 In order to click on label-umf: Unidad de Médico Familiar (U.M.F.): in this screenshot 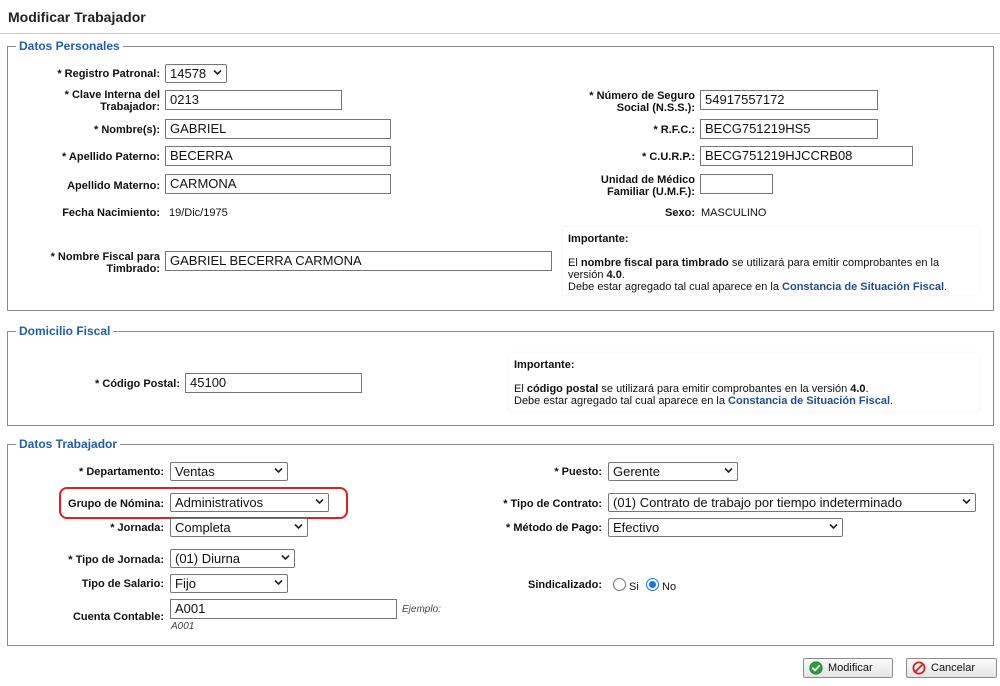, I will do `click(622, 186)`.